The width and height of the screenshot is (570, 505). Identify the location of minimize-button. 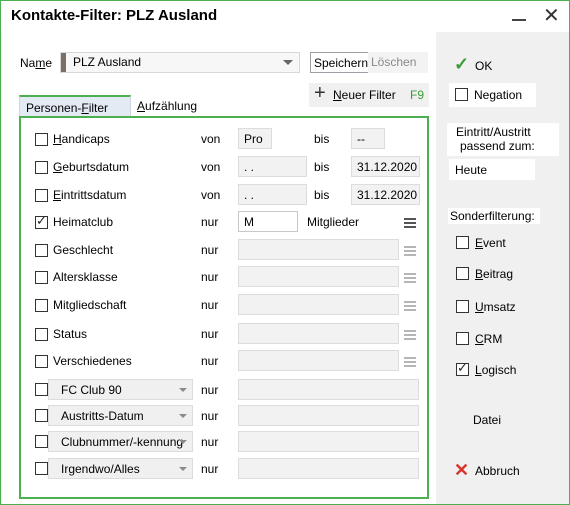
(519, 16).